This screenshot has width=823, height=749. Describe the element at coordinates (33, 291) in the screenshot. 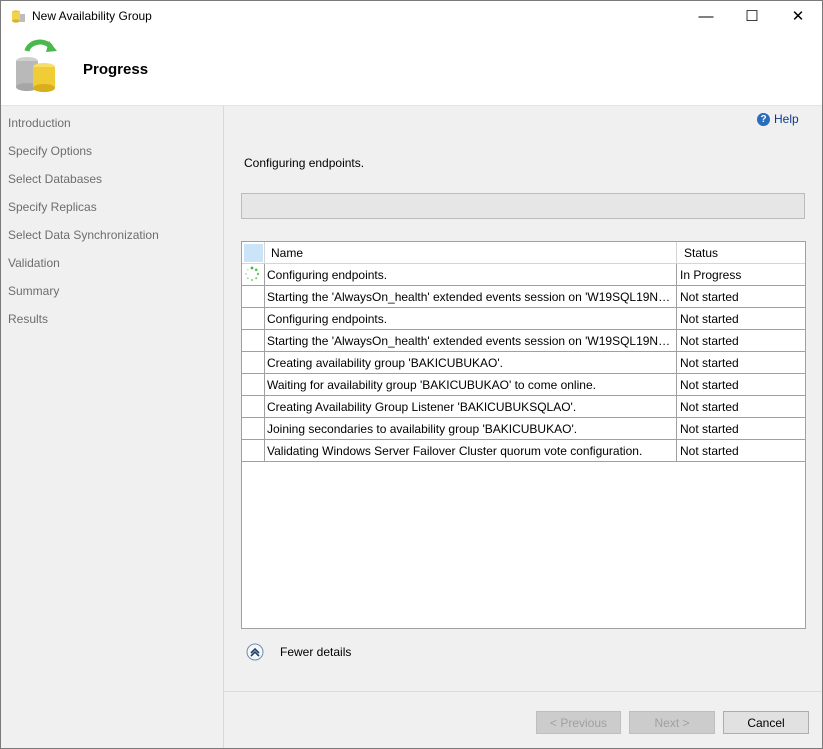

I see `sidebar-item-summary: Summary` at that location.